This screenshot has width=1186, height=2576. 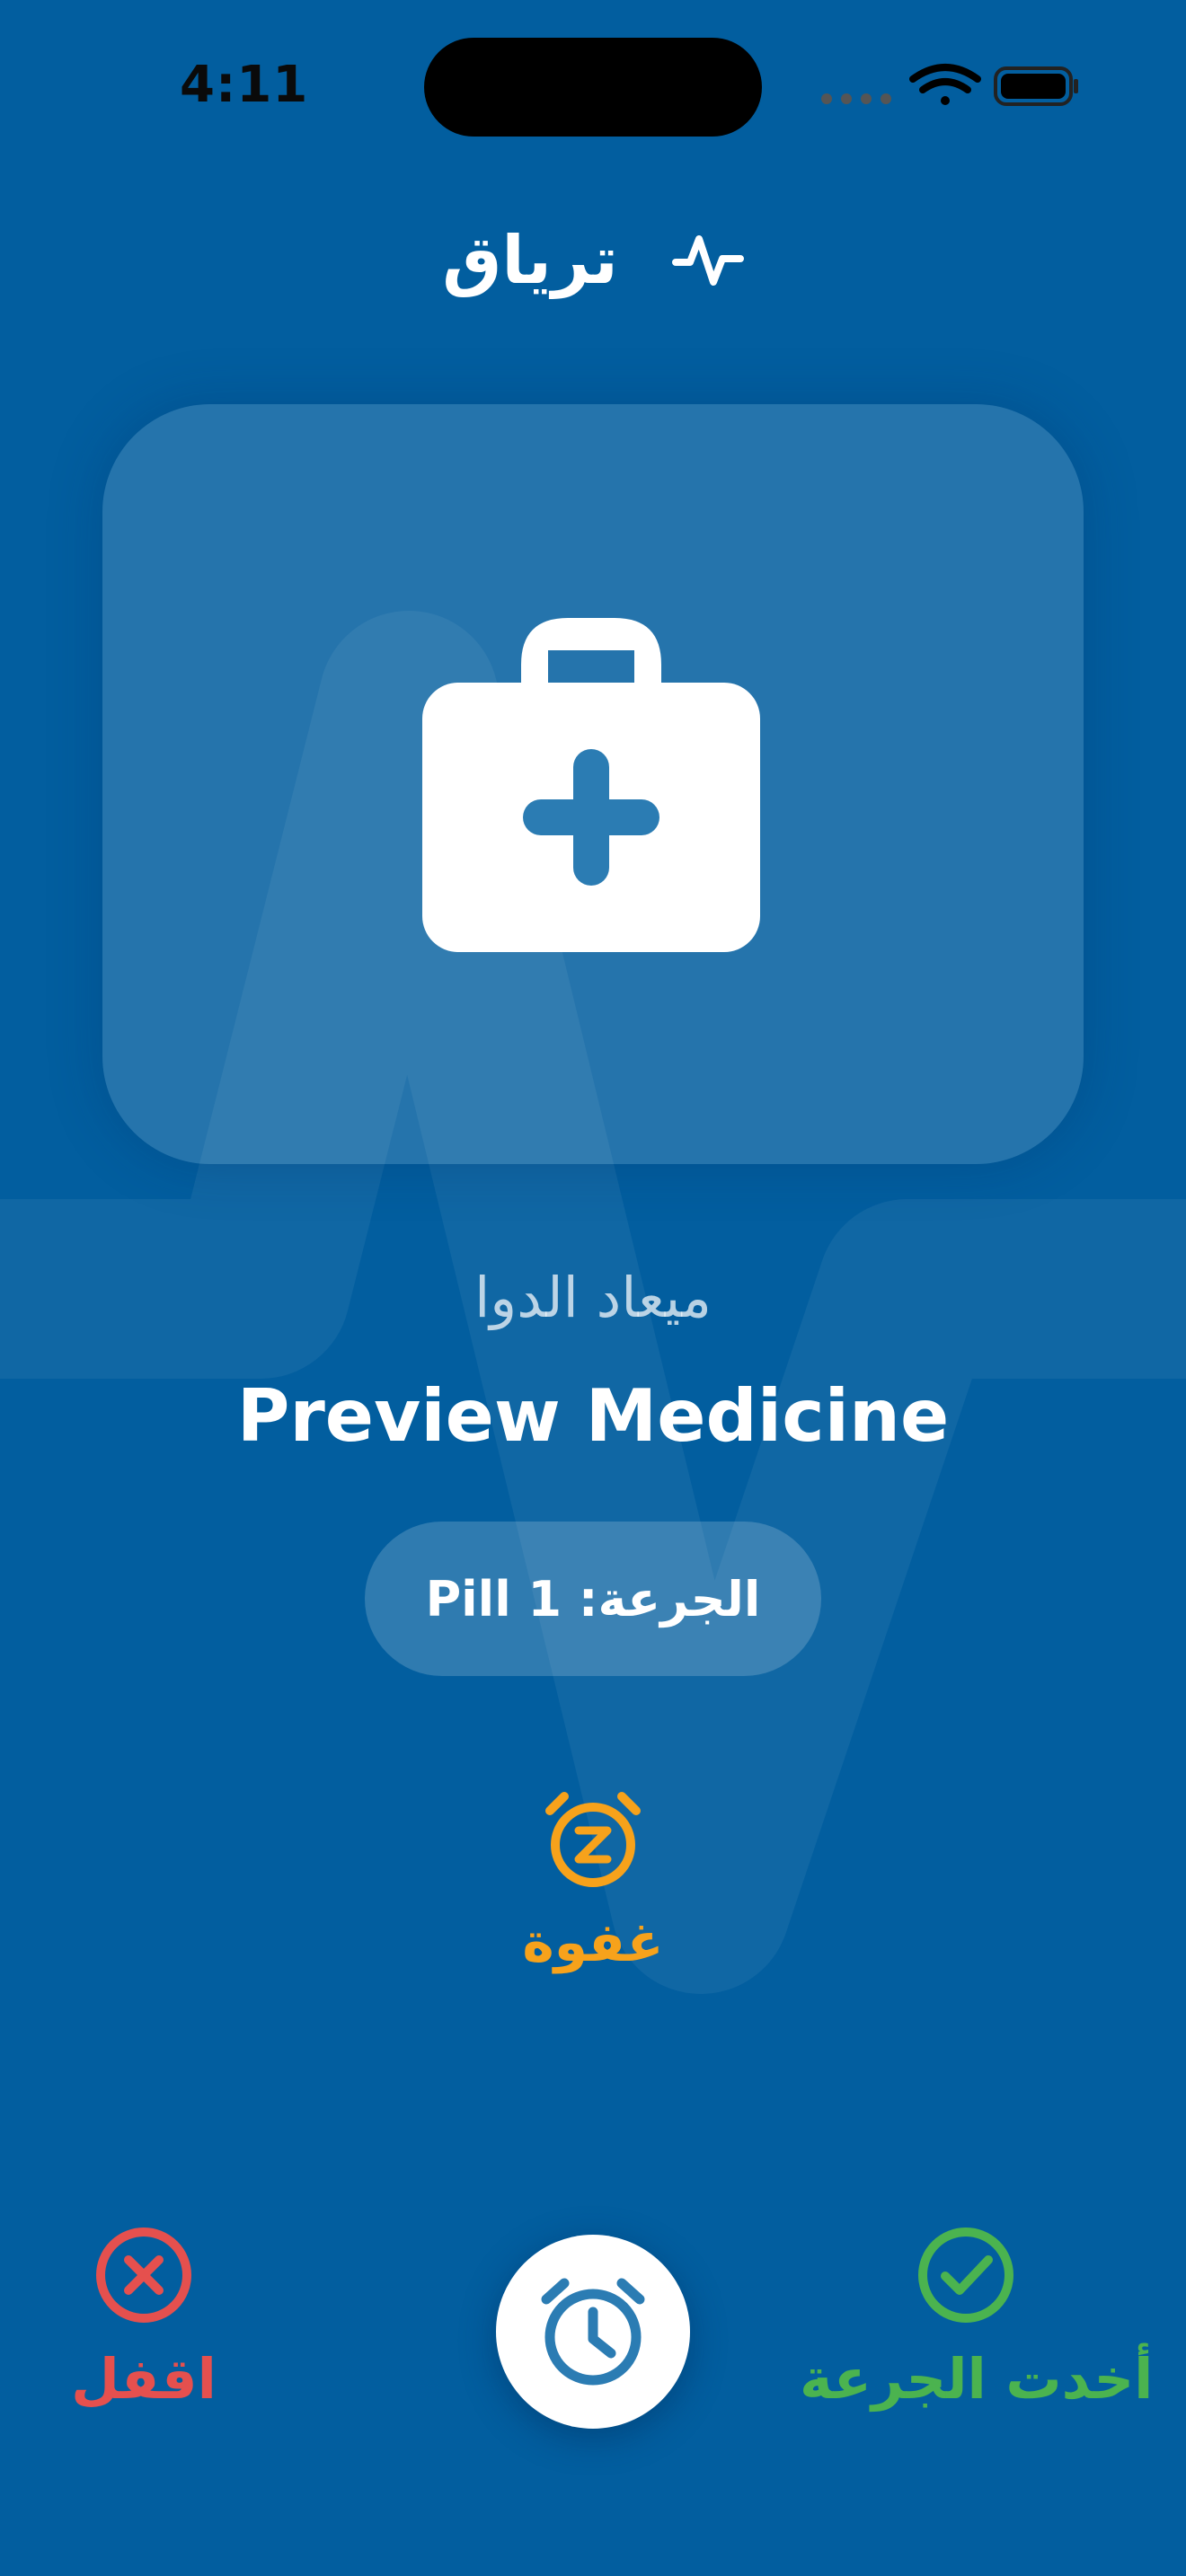 What do you see at coordinates (593, 87) in the screenshot?
I see `dynamic-island` at bounding box center [593, 87].